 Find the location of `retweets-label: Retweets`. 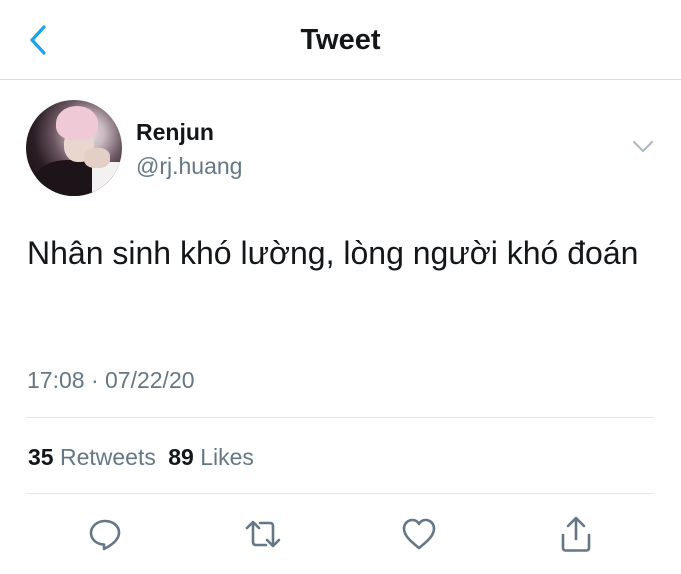

retweets-label: Retweets is located at coordinates (108, 457).